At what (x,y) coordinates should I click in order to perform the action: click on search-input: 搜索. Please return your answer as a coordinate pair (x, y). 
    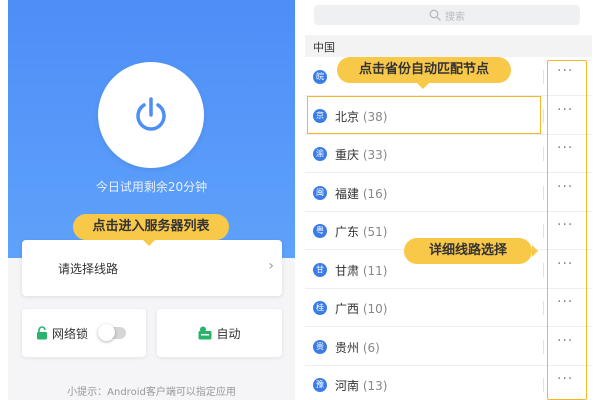
    Looking at the image, I should click on (447, 15).